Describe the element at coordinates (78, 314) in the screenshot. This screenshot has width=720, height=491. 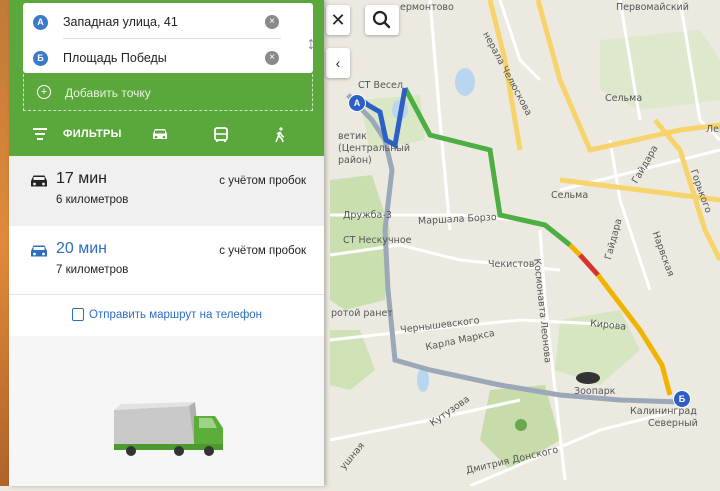
I see `send-to-phone-icon` at that location.